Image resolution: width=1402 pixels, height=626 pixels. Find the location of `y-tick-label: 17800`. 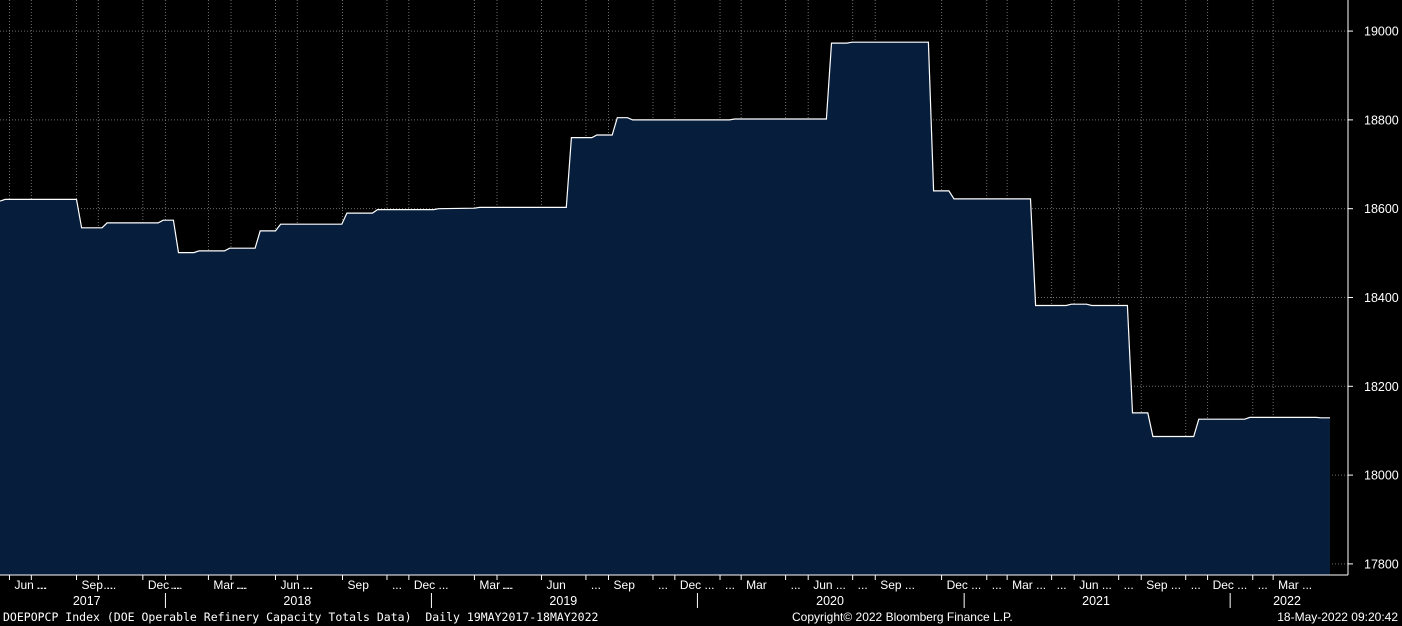

y-tick-label: 17800 is located at coordinates (1381, 564).